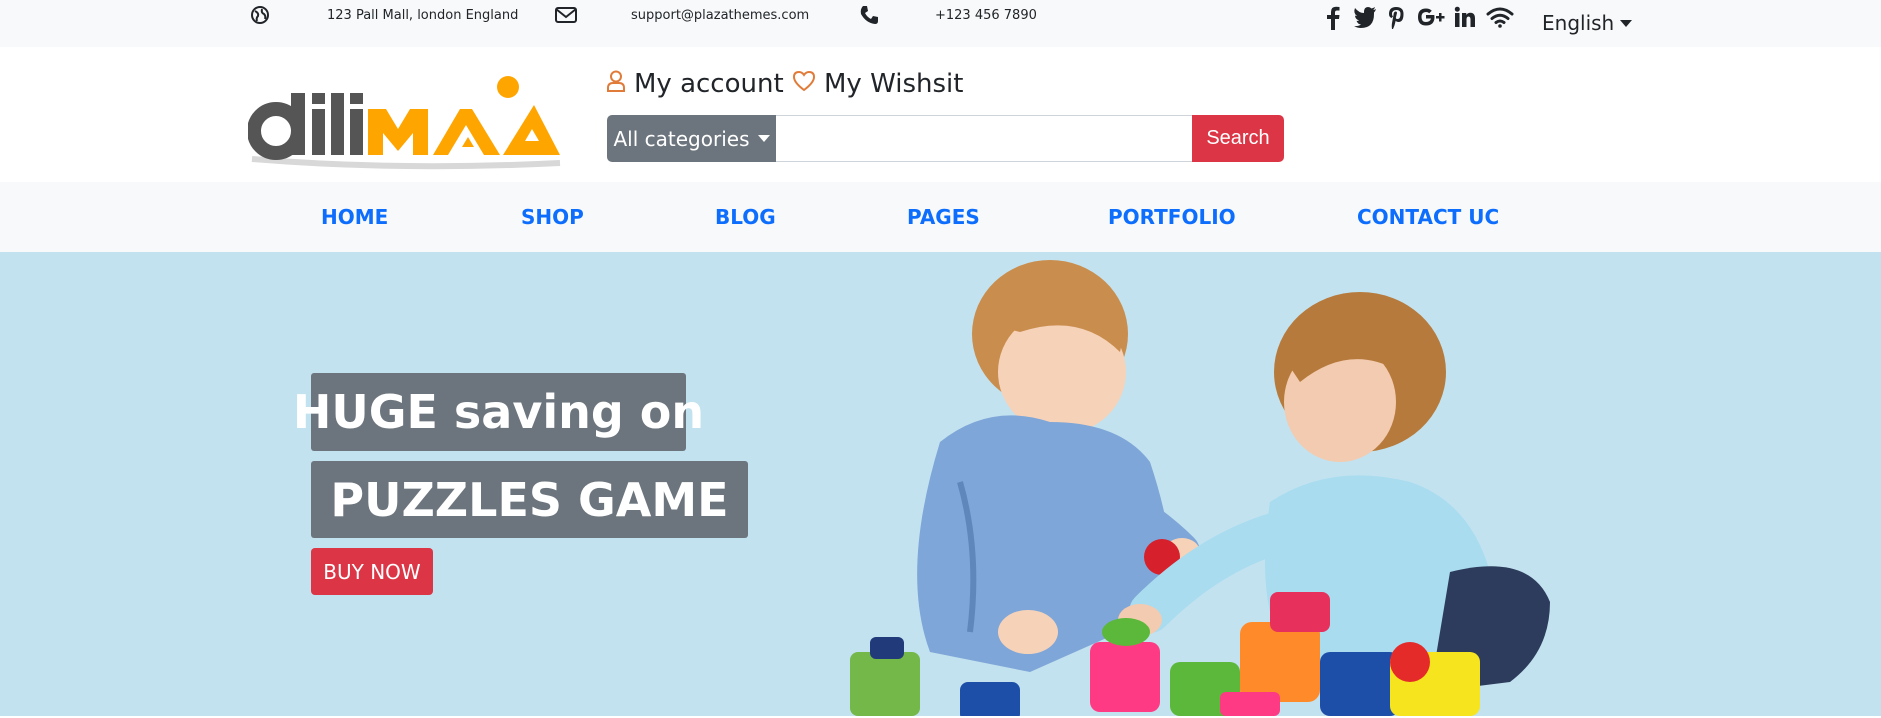 The width and height of the screenshot is (1881, 718). Describe the element at coordinates (616, 84) in the screenshot. I see `user-icon` at that location.